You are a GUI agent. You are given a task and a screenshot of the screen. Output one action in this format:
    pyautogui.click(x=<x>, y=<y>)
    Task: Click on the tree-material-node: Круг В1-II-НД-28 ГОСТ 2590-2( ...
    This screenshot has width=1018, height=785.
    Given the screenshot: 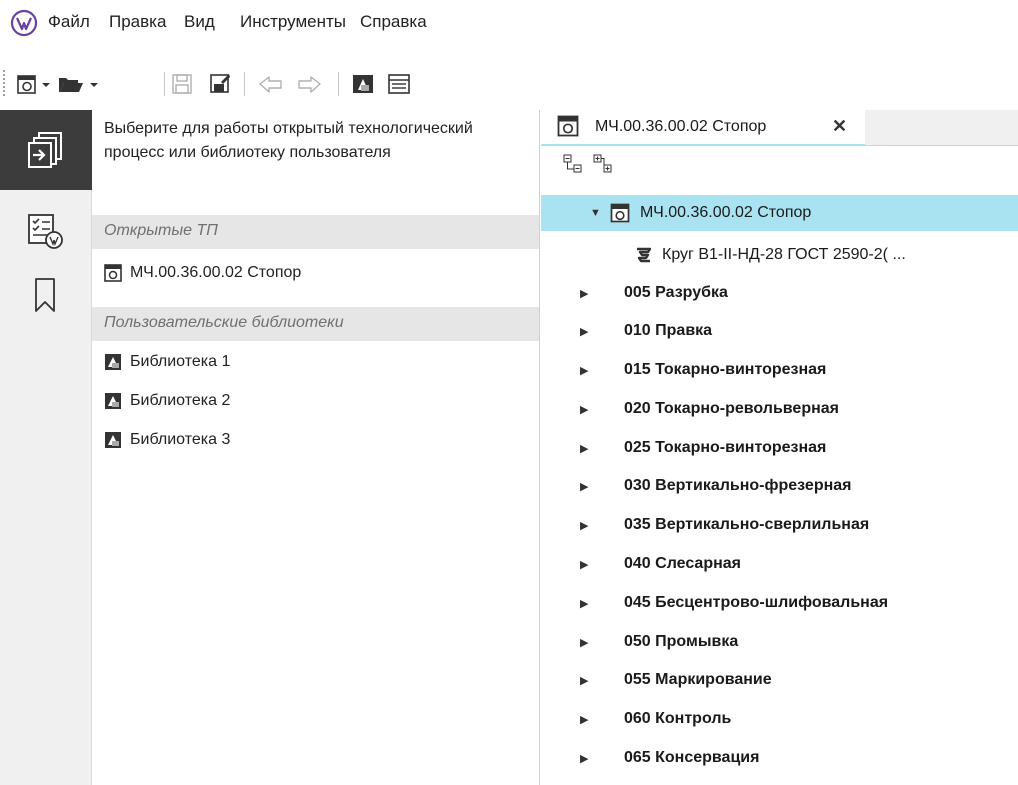 What is the action you would take?
    pyautogui.click(x=770, y=255)
    